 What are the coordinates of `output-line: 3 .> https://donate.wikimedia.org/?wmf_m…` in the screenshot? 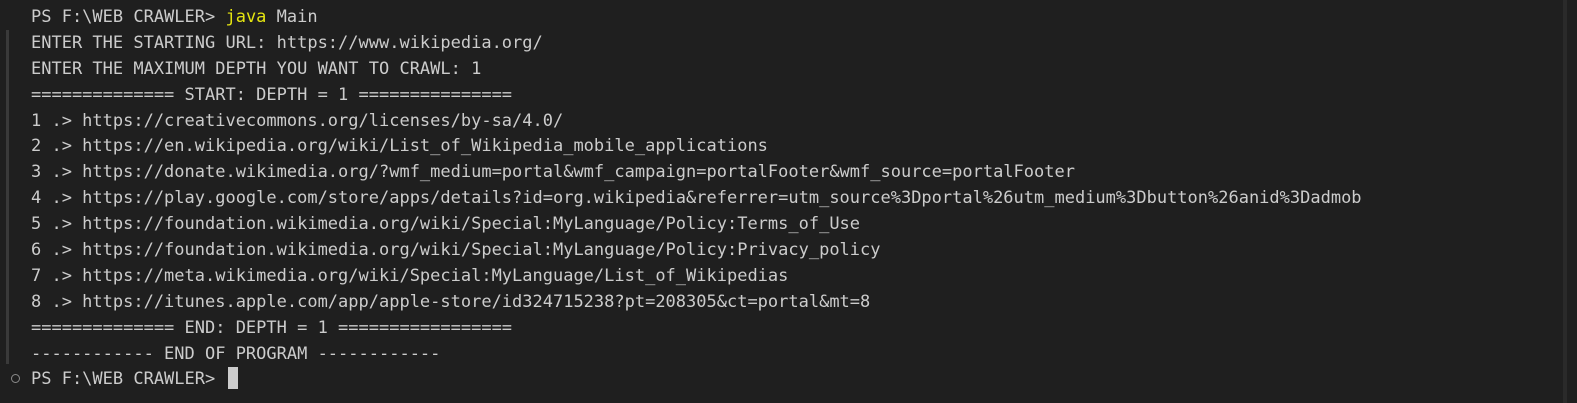 It's located at (553, 172).